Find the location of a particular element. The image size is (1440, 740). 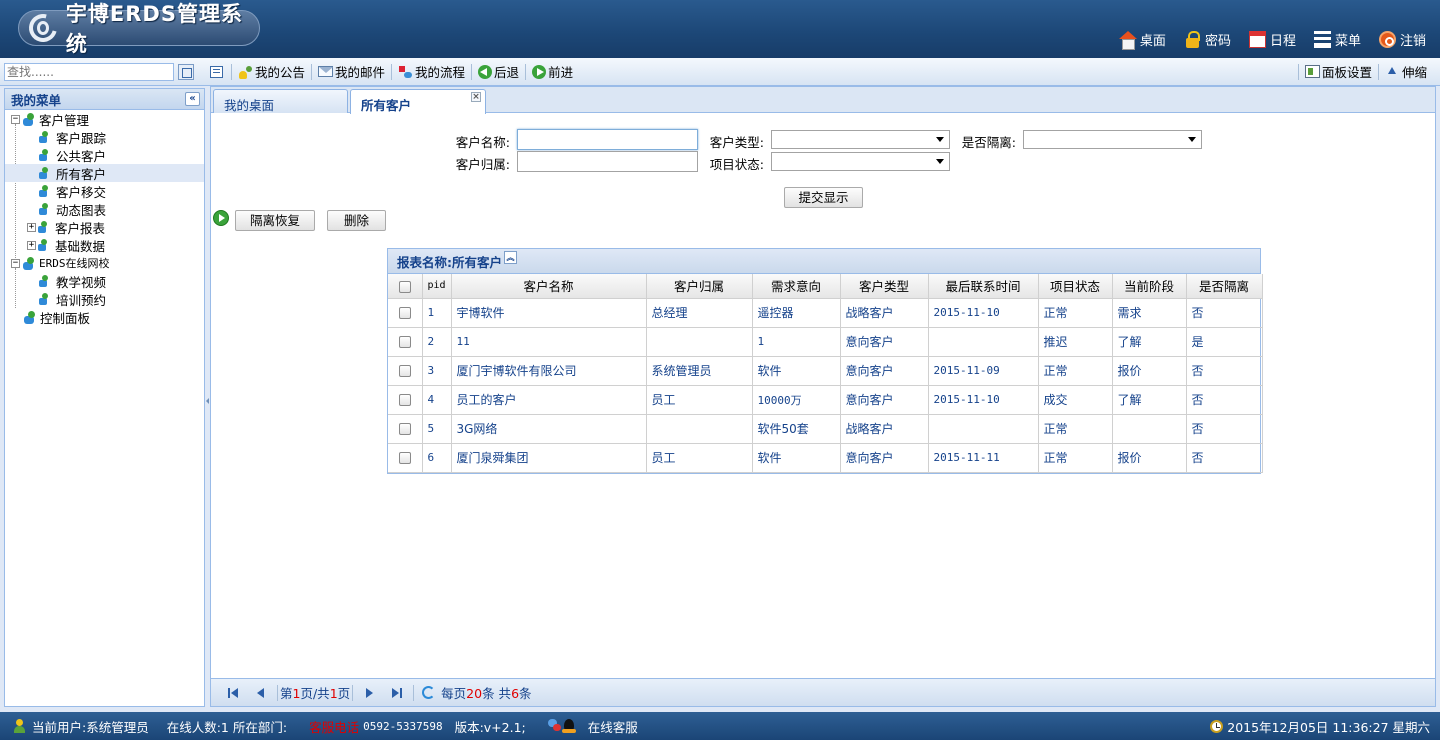

folder-node-icon is located at coordinates (28, 263).